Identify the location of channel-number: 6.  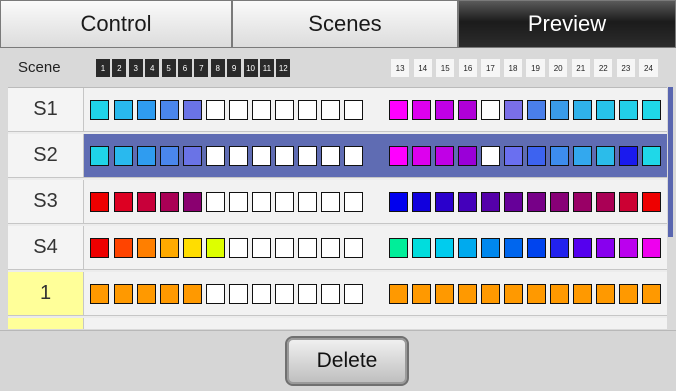
(184, 68).